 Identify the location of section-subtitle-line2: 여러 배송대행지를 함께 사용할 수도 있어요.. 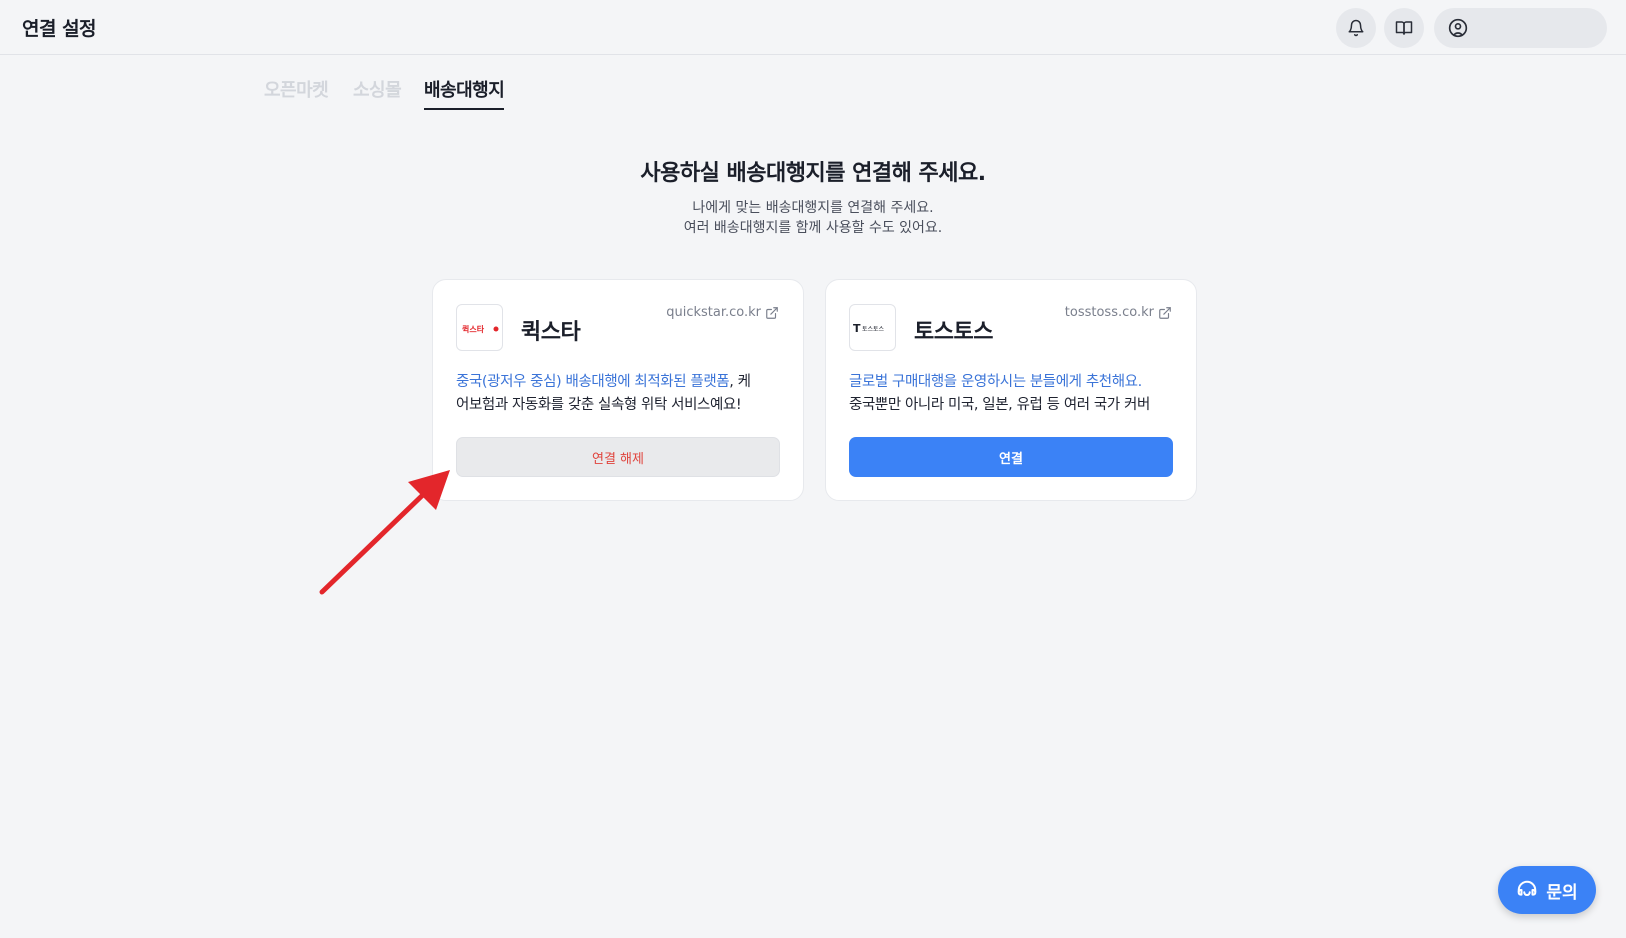
(813, 228).